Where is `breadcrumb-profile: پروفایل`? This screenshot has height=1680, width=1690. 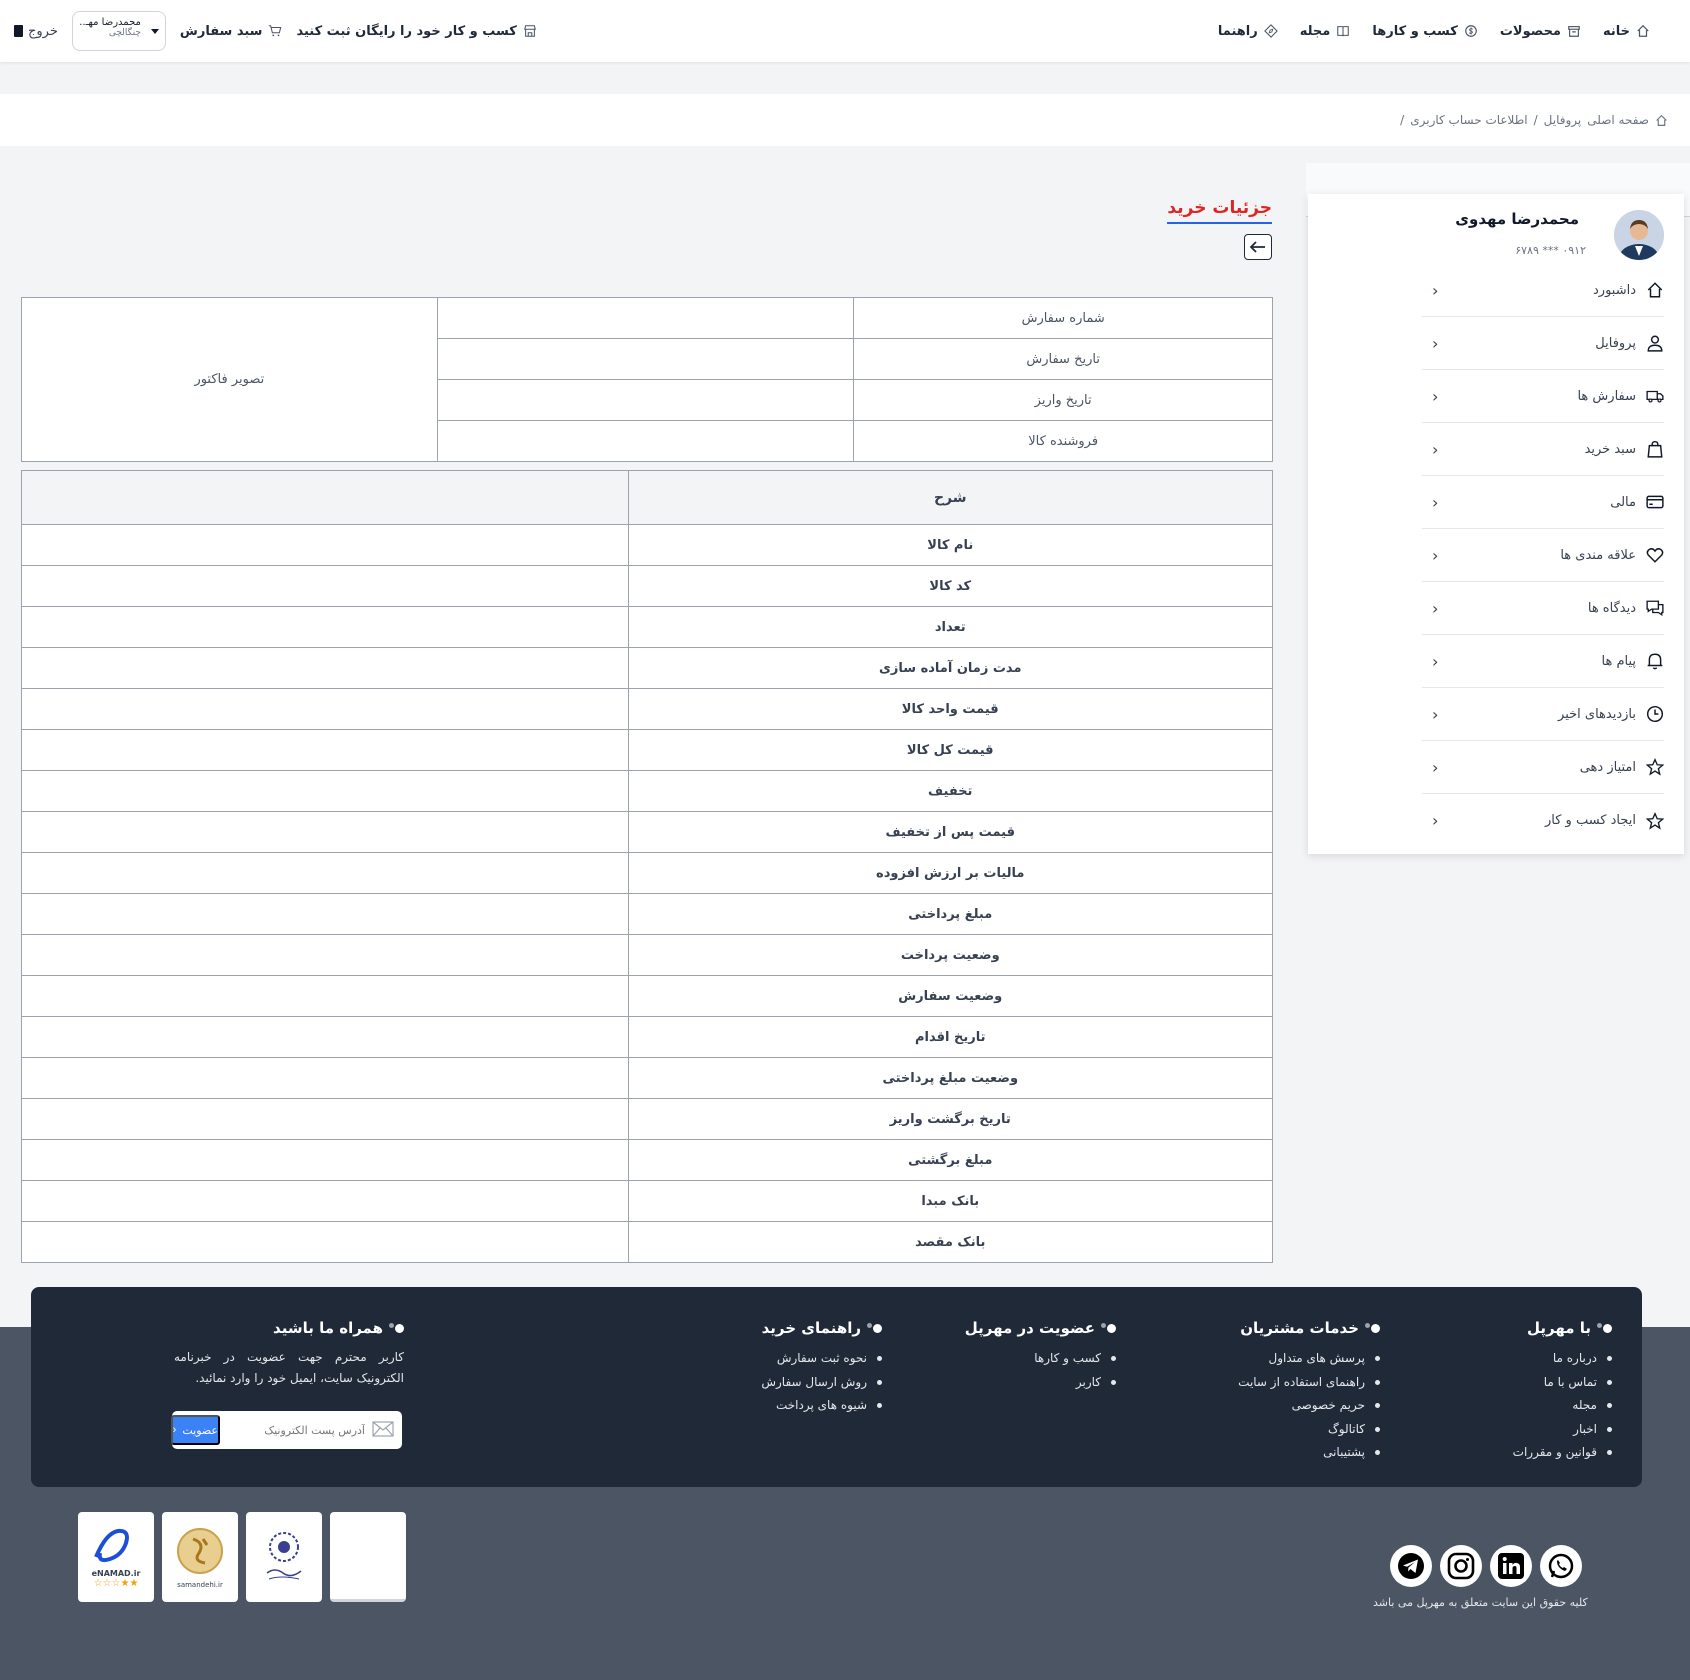 breadcrumb-profile: پروفایل is located at coordinates (1563, 120).